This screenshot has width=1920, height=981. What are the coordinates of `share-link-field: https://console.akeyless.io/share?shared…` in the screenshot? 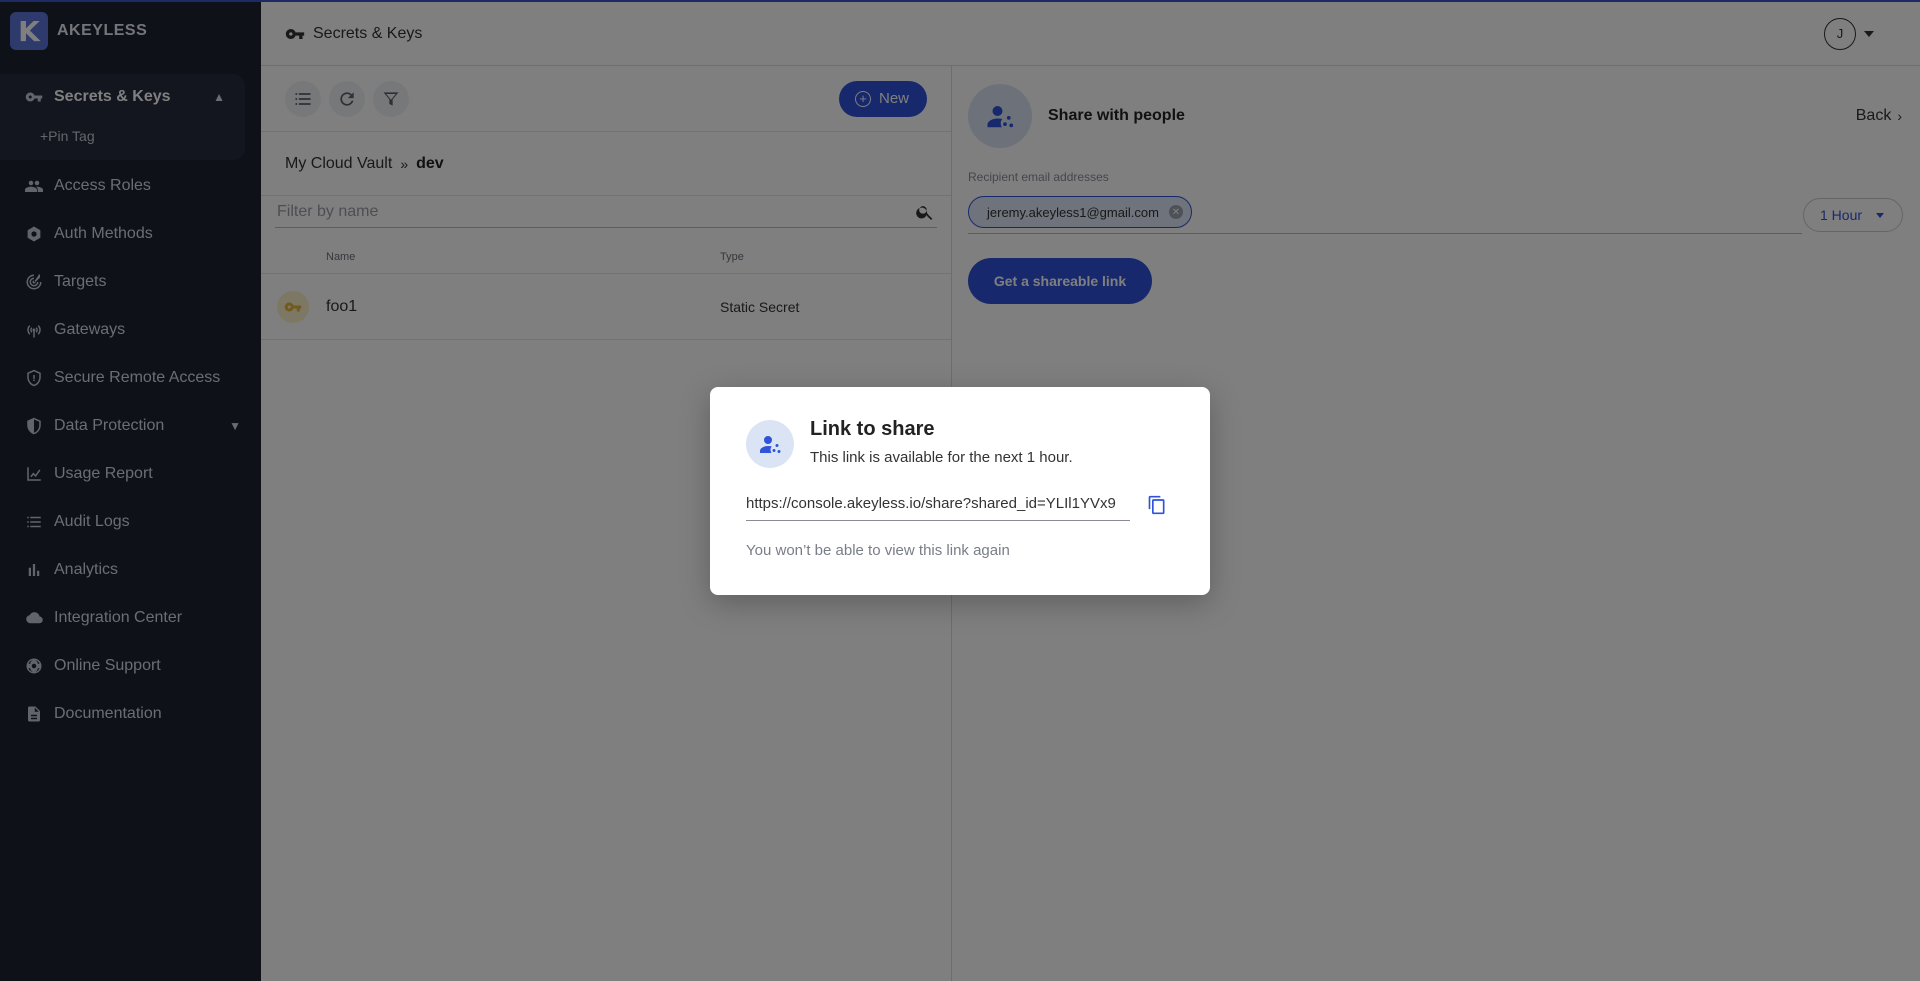 It's located at (938, 507).